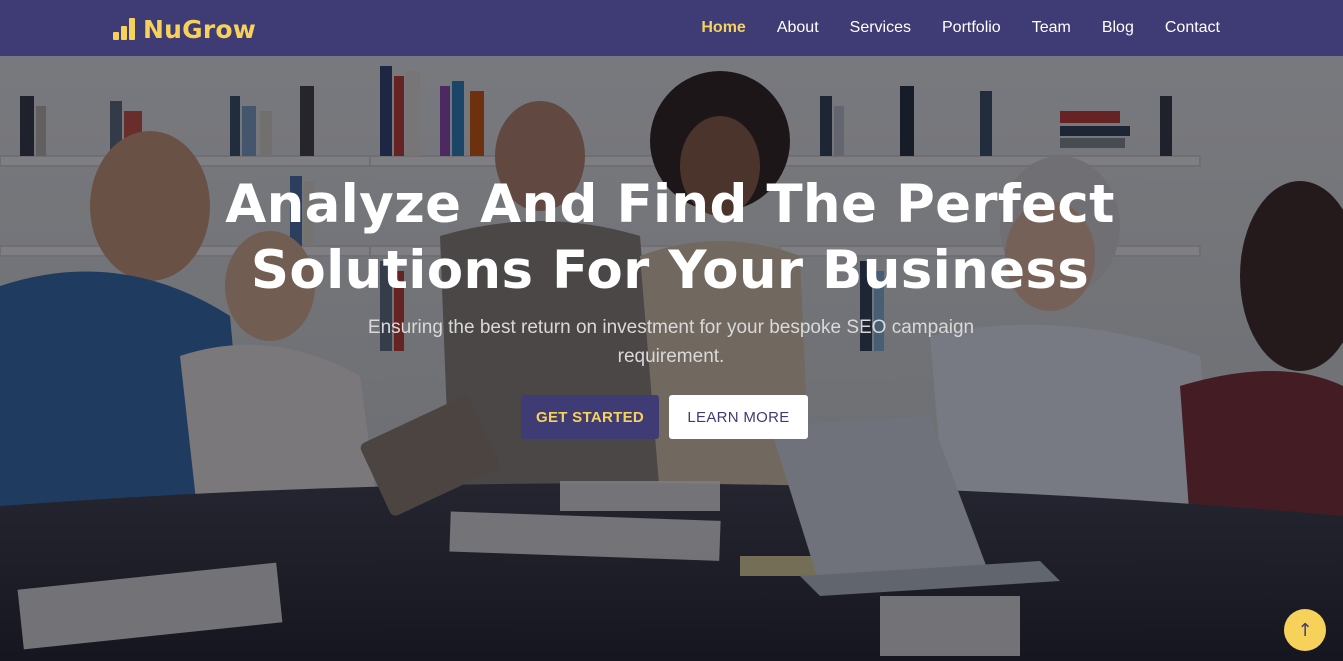 Image resolution: width=1343 pixels, height=661 pixels. I want to click on get-started-button: GET STARTED, so click(590, 417).